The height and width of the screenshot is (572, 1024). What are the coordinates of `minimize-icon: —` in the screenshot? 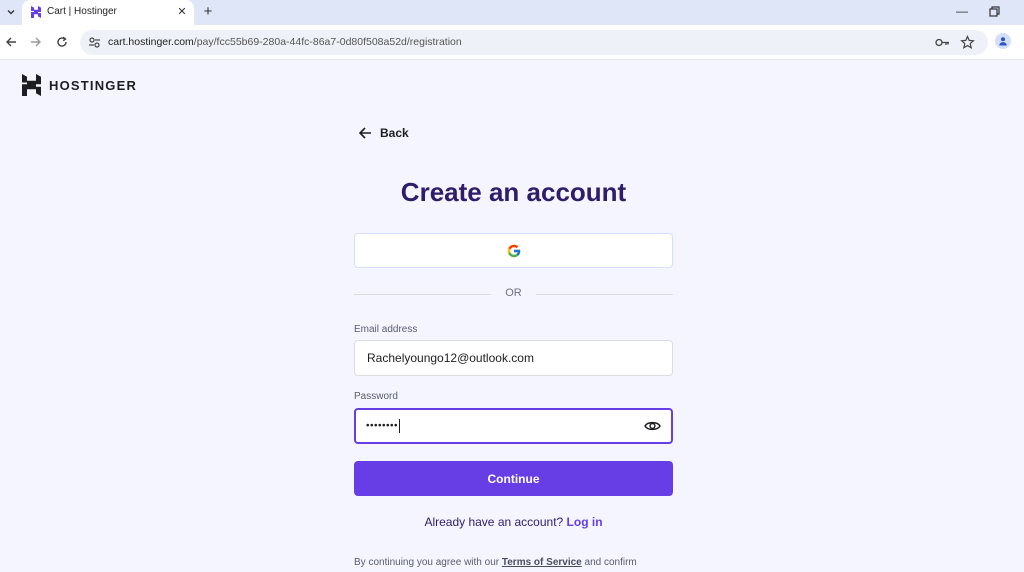 It's located at (962, 11).